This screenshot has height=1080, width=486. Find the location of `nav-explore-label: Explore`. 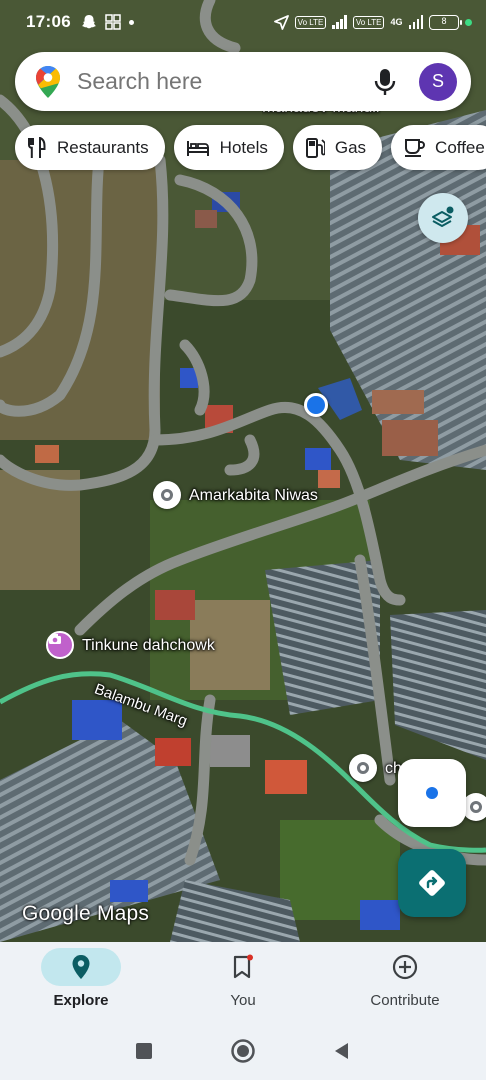

nav-explore-label: Explore is located at coordinates (81, 1000).